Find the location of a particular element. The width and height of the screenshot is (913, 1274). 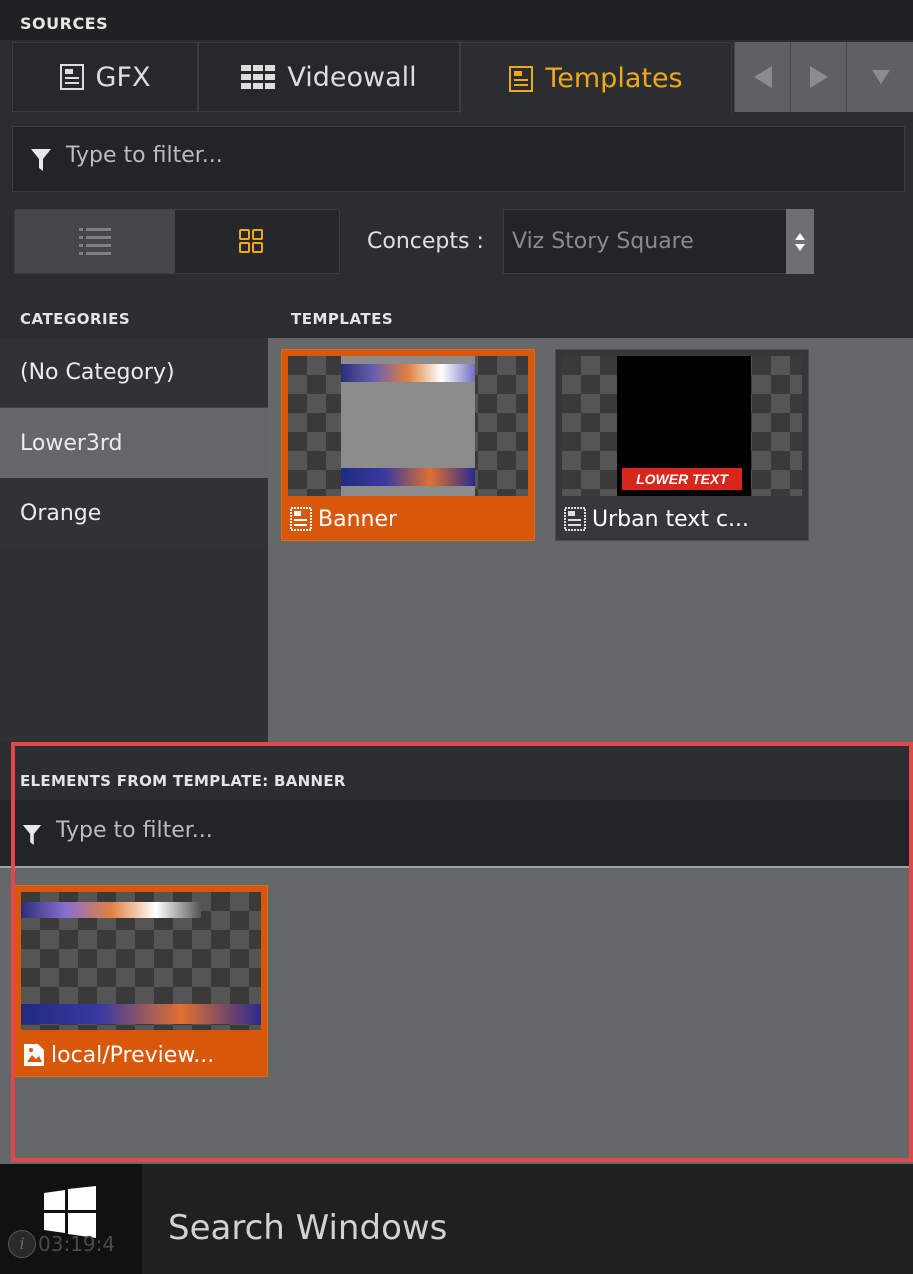

sources-title: SOURCES is located at coordinates (64, 23).